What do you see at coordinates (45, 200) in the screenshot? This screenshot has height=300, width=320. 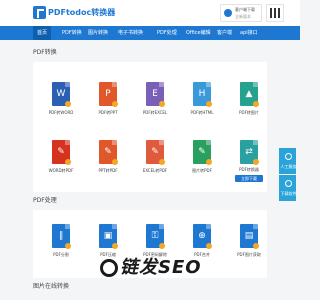 I see `section-title-pdf-process: PDF处理` at bounding box center [45, 200].